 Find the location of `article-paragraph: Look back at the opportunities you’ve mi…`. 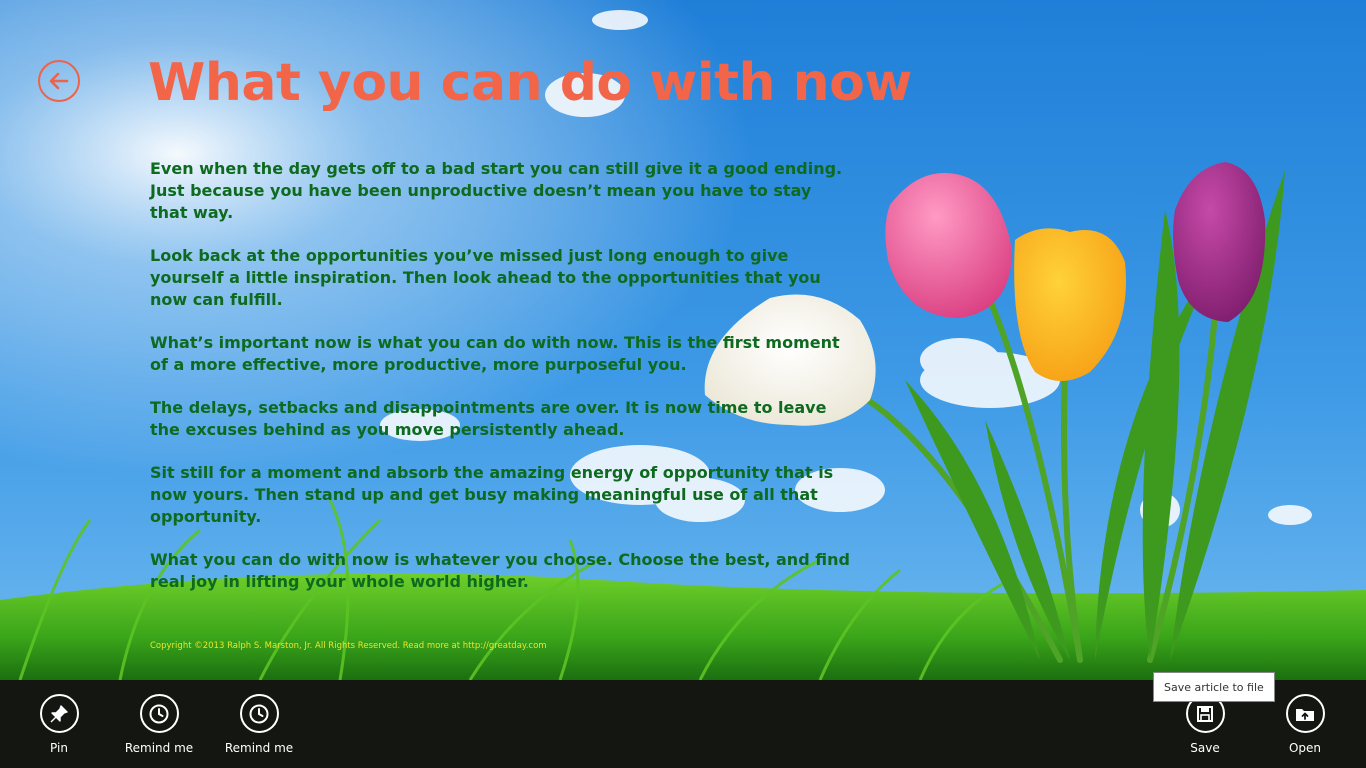

article-paragraph: Look back at the opportunities you’ve mi… is located at coordinates (485, 277).